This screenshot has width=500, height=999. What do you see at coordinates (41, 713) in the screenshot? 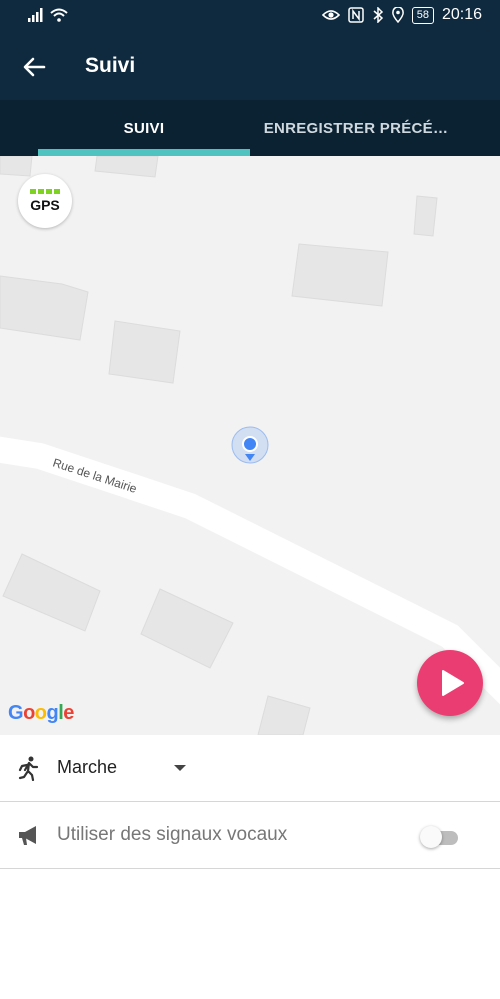
I see `google-logo: Google` at bounding box center [41, 713].